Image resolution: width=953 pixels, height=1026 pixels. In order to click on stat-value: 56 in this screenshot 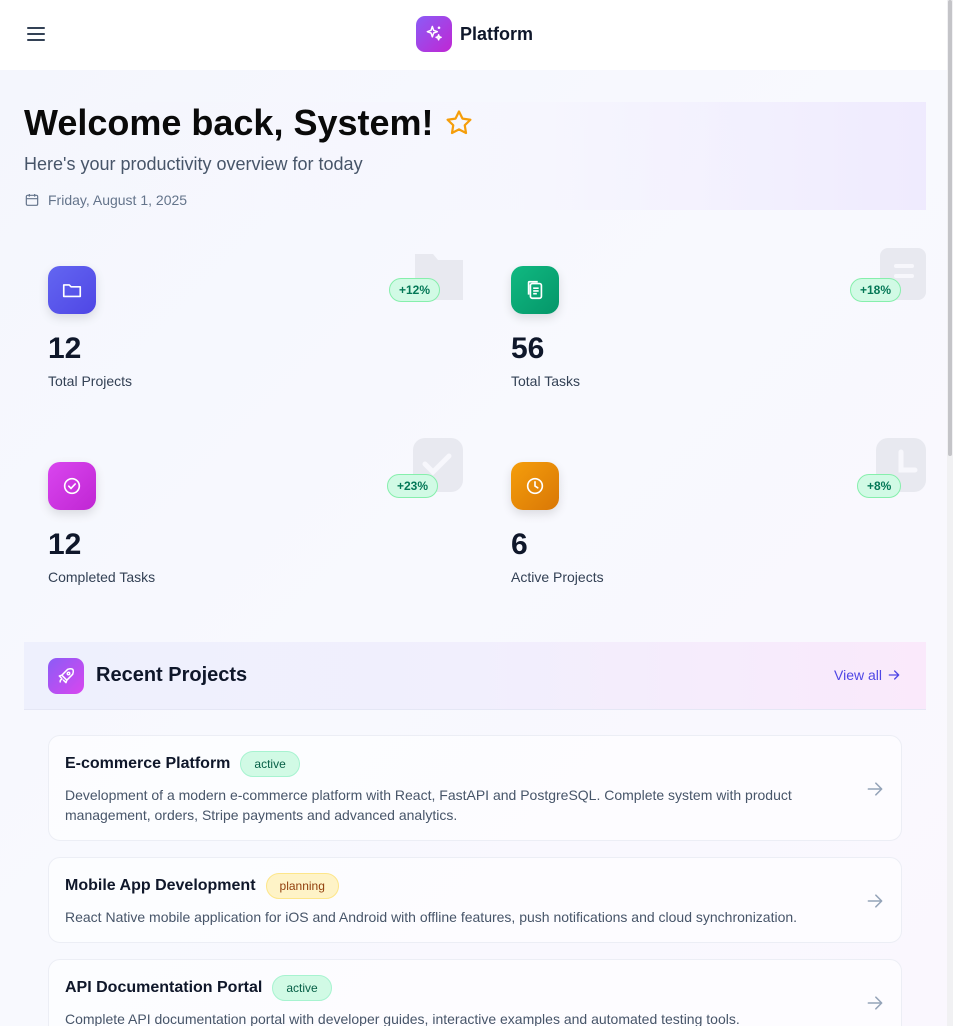, I will do `click(528, 348)`.